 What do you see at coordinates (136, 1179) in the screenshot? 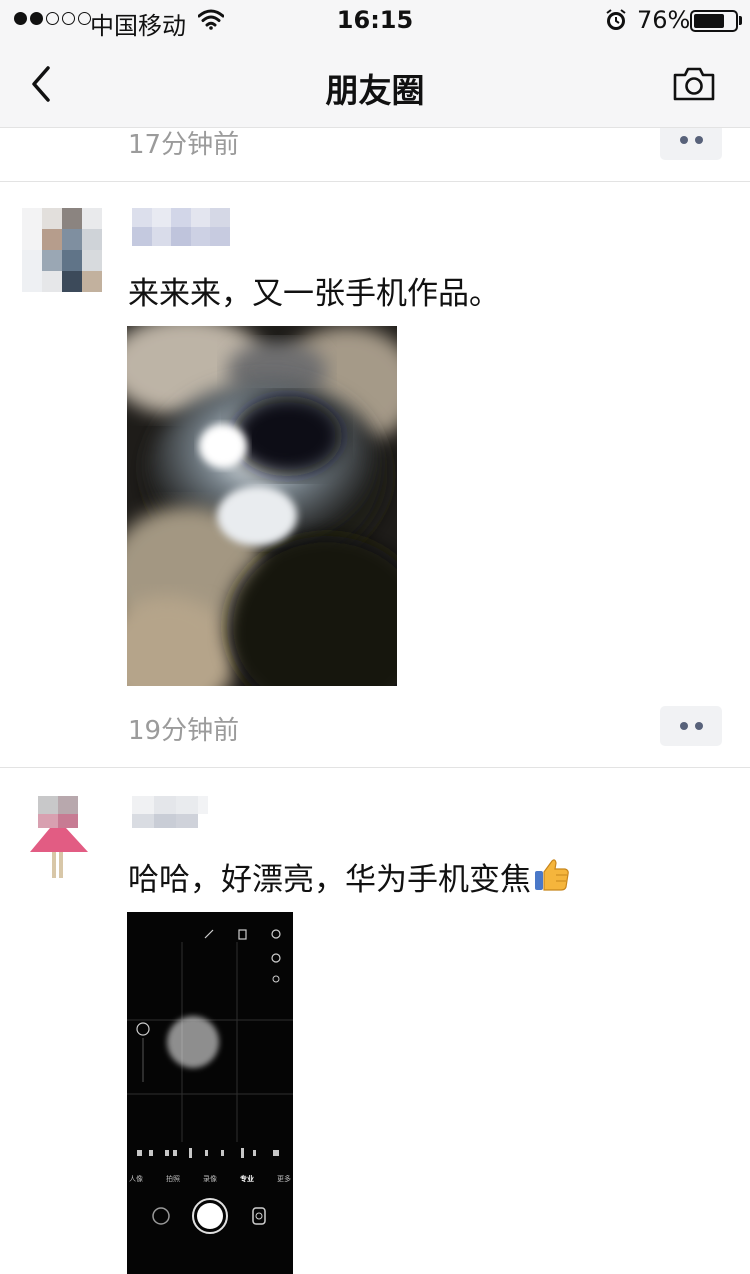
I see `camera-mode-portrait: 人像` at bounding box center [136, 1179].